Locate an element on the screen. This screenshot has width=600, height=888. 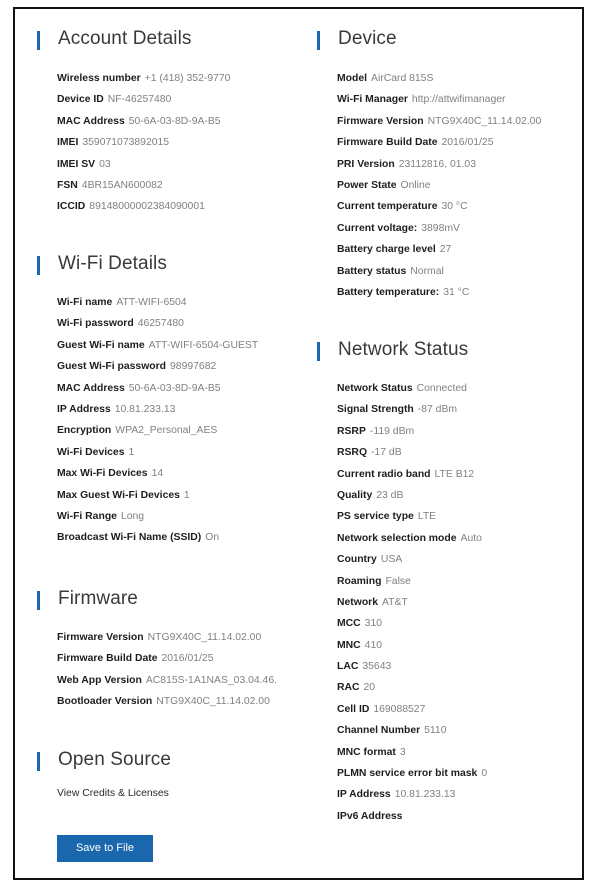
detail-label: RAC is located at coordinates (348, 688).